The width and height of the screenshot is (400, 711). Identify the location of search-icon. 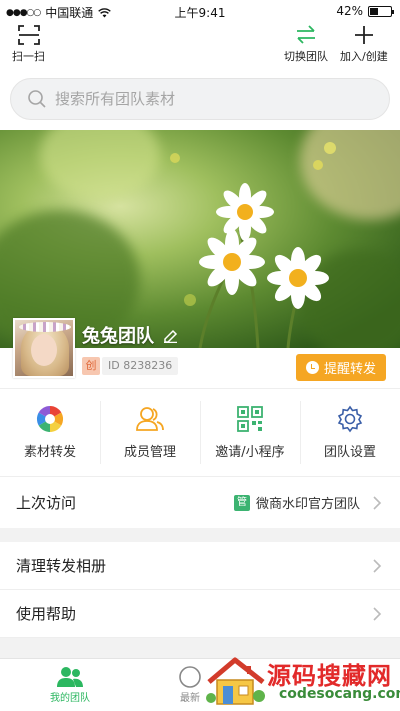
(37, 99).